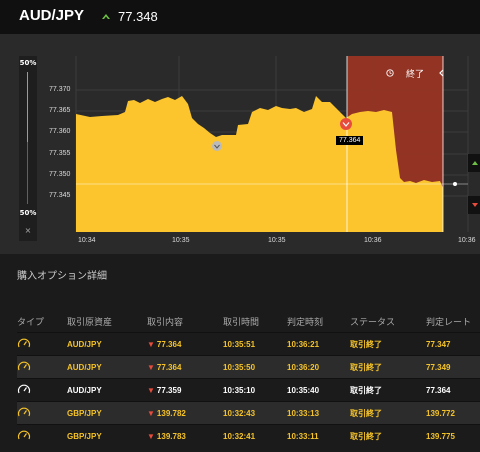  Describe the element at coordinates (27, 173) in the screenshot. I see `sentiment-down-line` at that location.